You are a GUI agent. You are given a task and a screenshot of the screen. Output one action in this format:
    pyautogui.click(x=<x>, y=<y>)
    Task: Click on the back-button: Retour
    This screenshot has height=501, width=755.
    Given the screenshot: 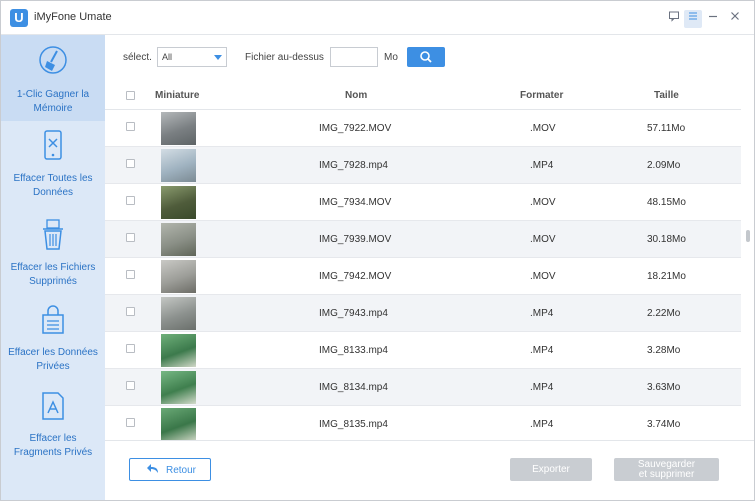 What is the action you would take?
    pyautogui.click(x=170, y=469)
    